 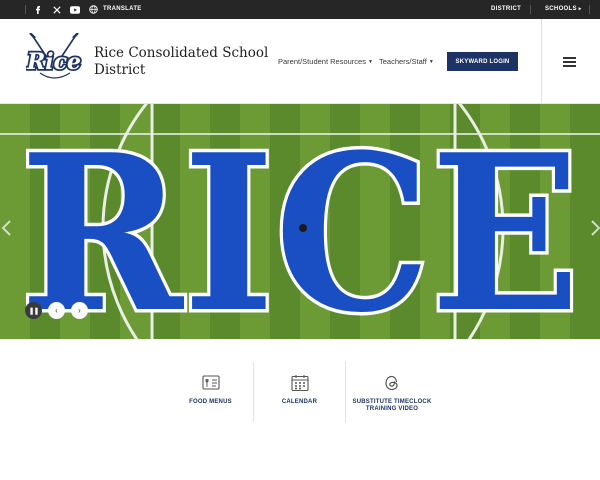 I want to click on quick-link-food-menus: FOOD MENUS, so click(x=210, y=392).